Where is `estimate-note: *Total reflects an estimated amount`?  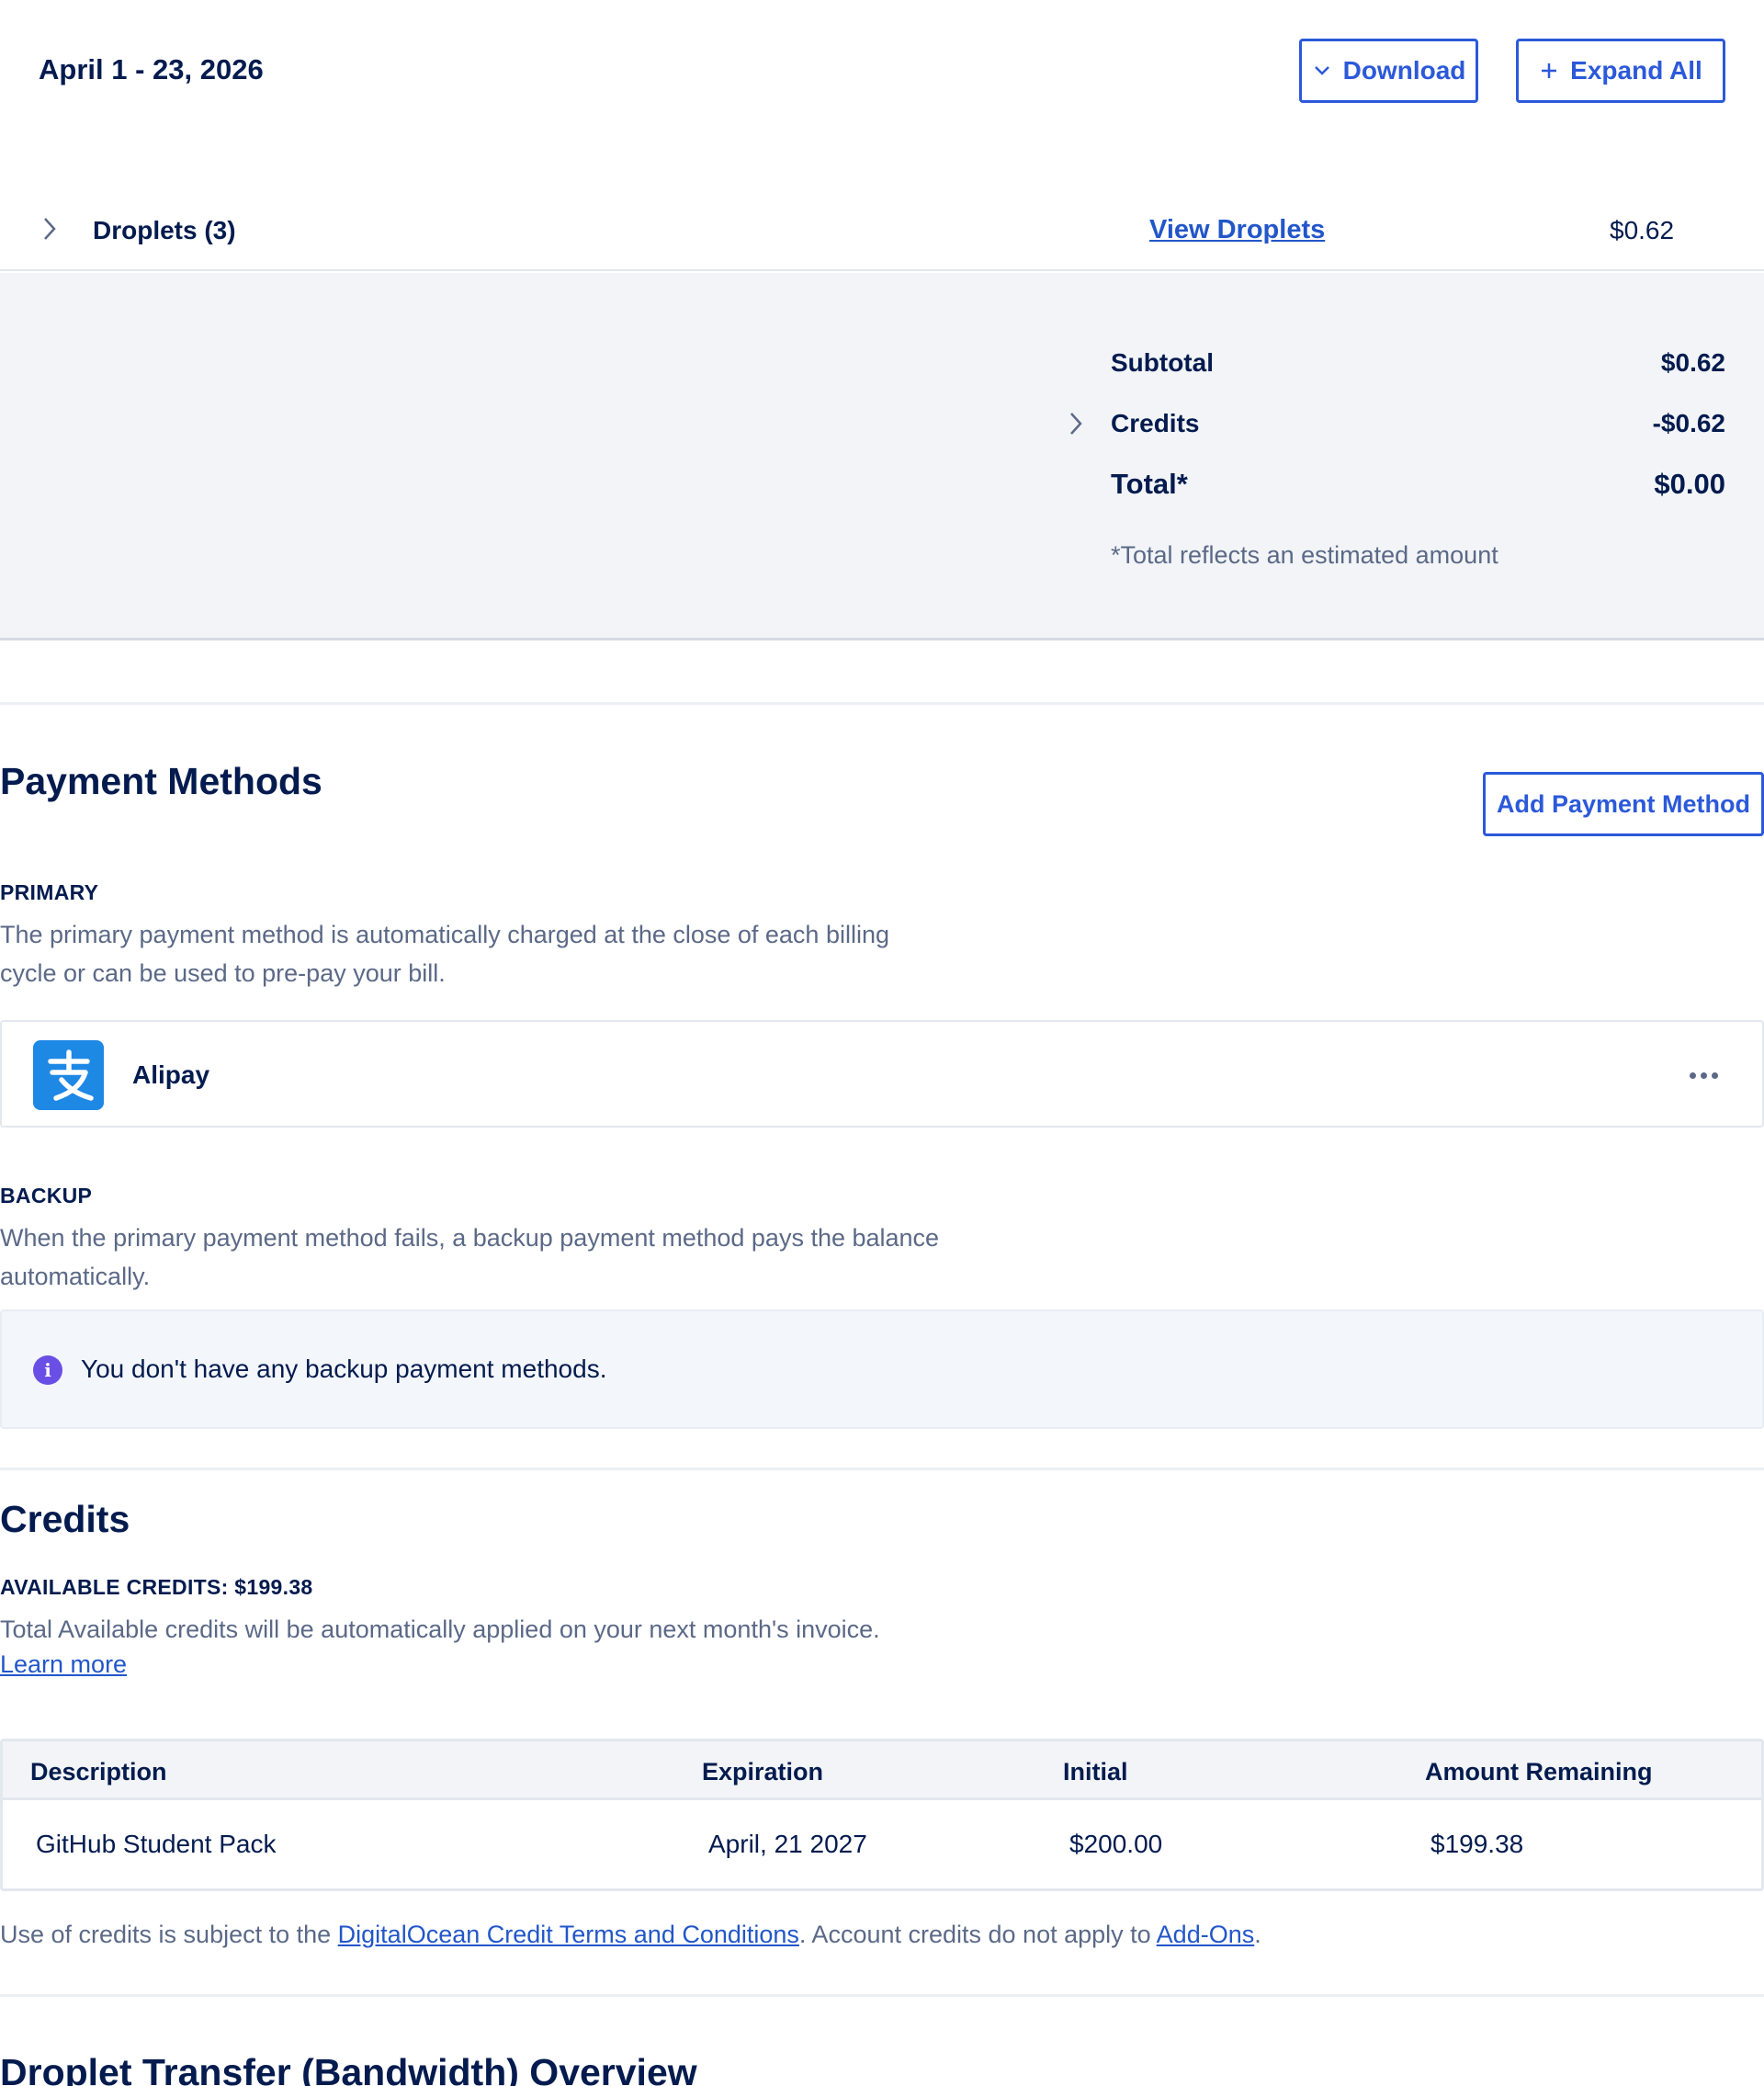 estimate-note: *Total reflects an estimated amount is located at coordinates (1304, 555).